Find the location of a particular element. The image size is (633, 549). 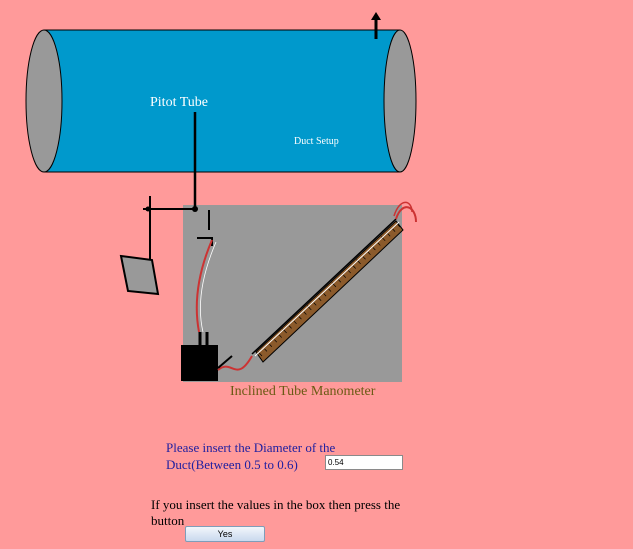

manometer-label: Inclined Tube Manometer is located at coordinates (303, 391).